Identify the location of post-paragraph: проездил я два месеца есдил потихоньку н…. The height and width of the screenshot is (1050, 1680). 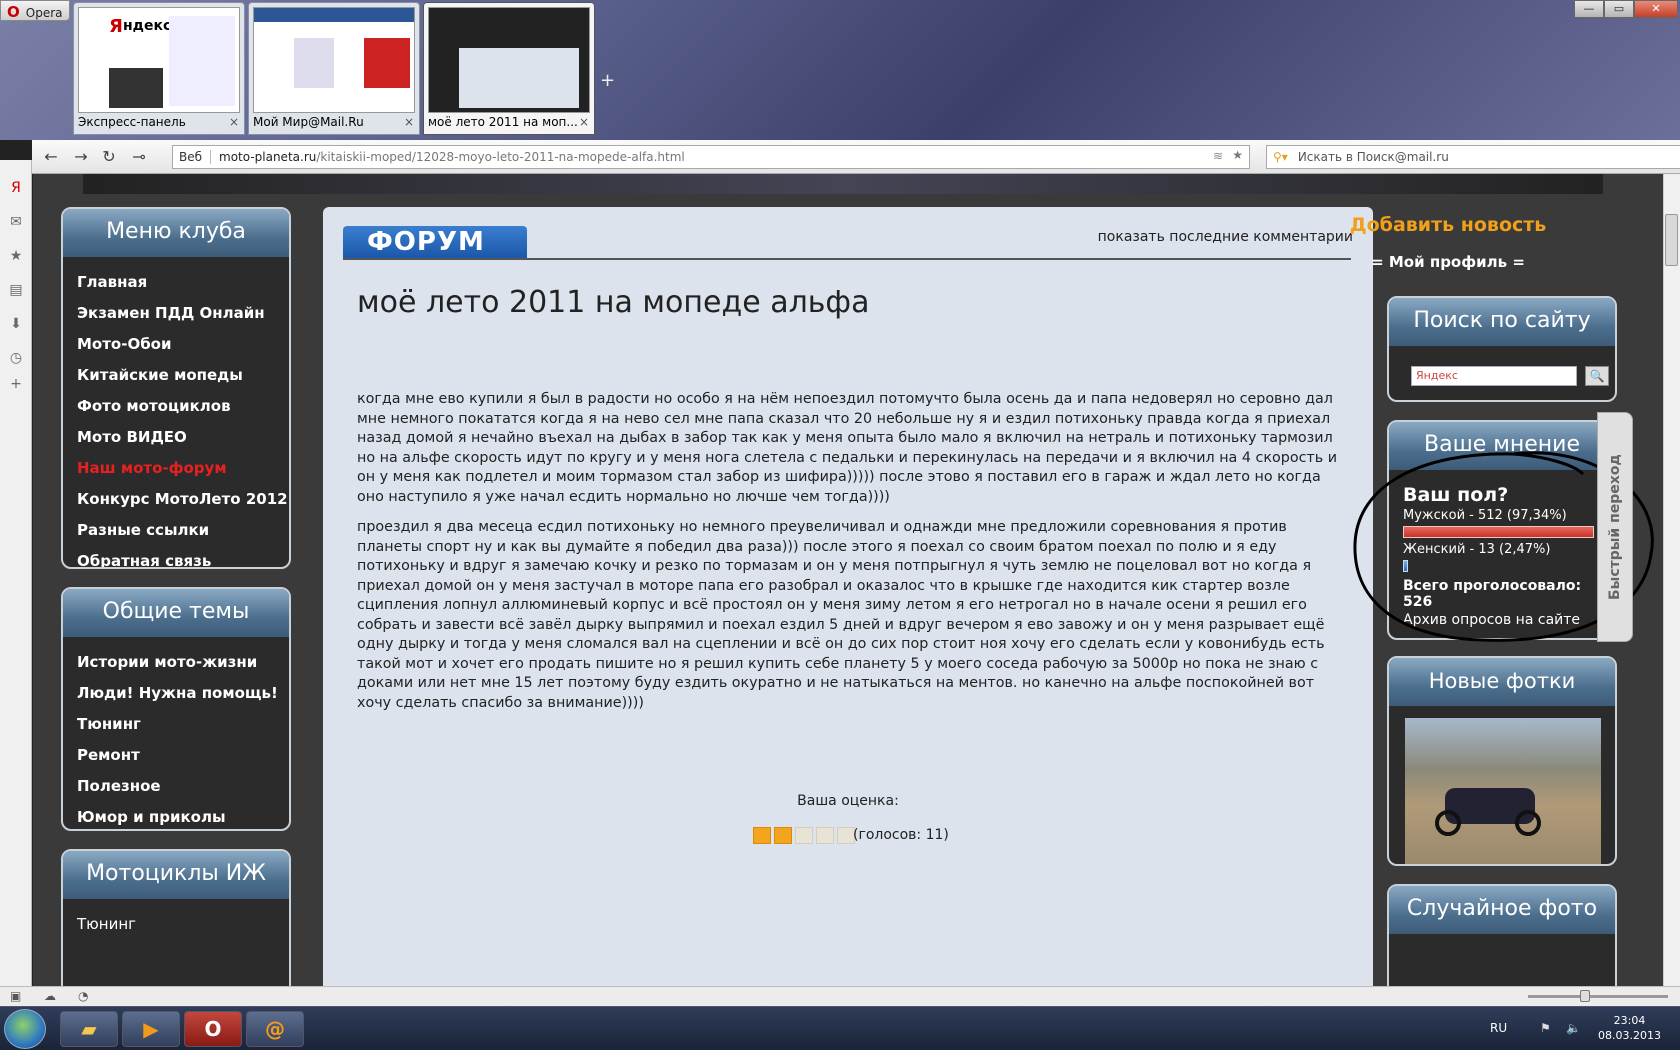
(841, 615).